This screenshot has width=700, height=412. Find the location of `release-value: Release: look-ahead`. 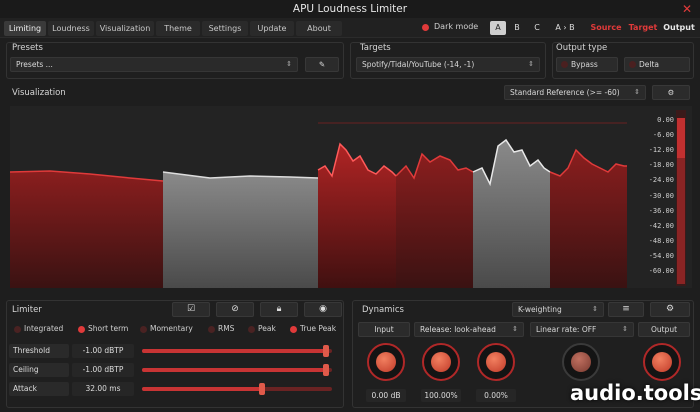

release-value: Release: look-ahead is located at coordinates (458, 329).